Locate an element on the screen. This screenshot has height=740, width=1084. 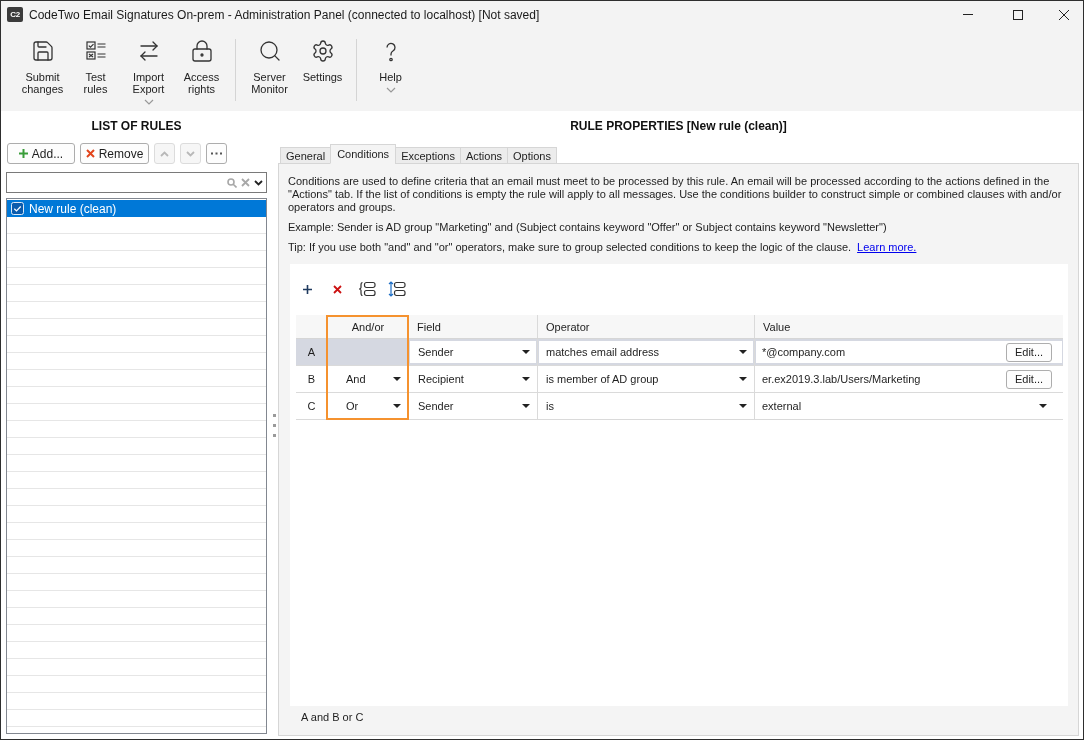
more-button is located at coordinates (216, 153).